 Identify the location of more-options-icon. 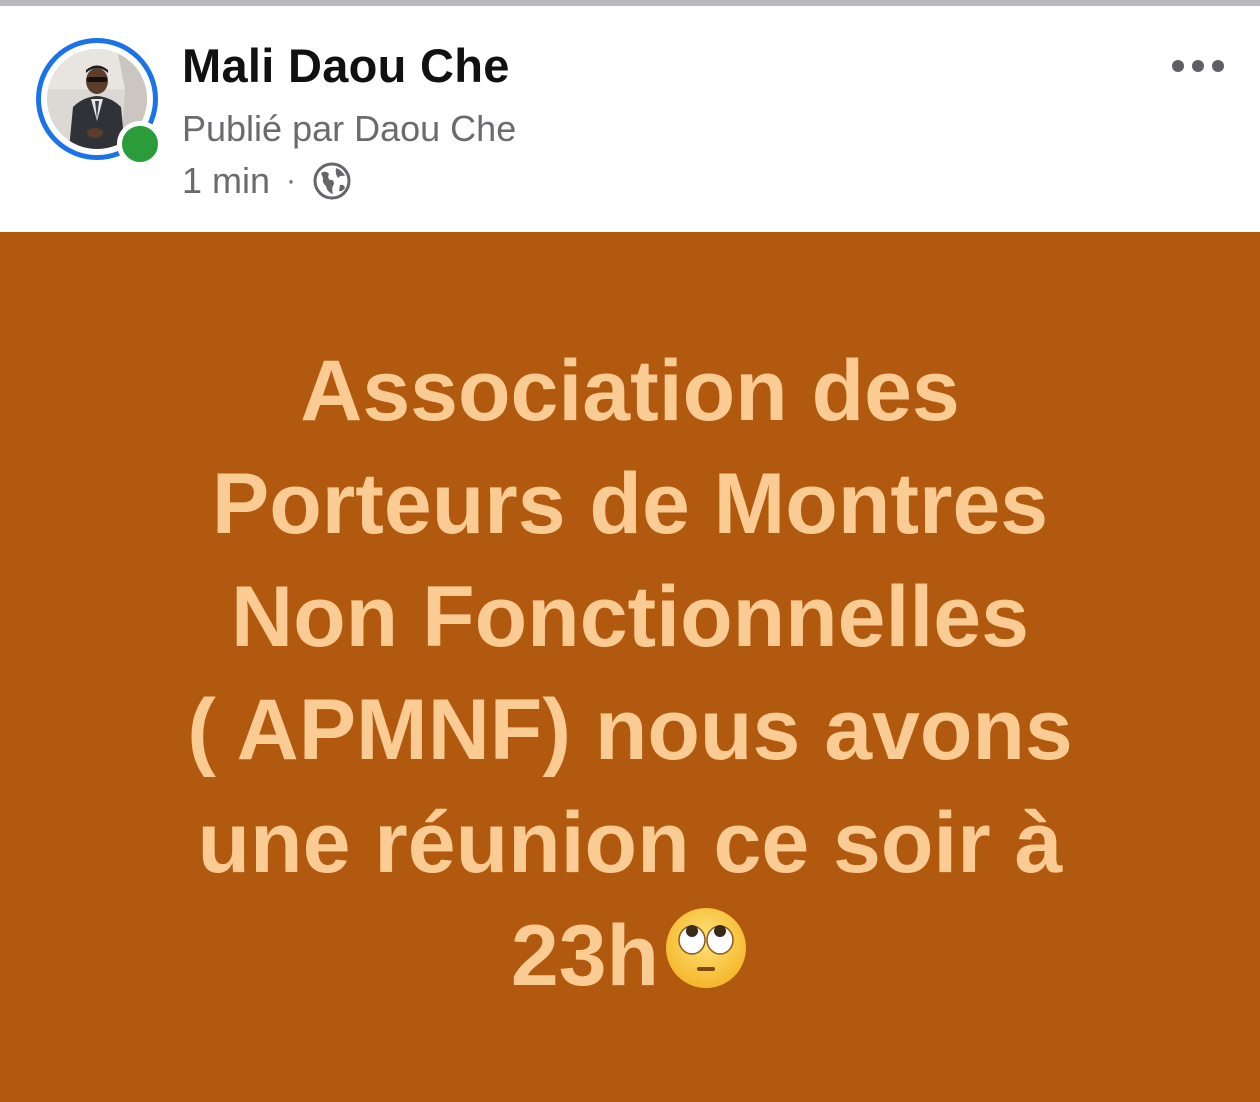
(1198, 66).